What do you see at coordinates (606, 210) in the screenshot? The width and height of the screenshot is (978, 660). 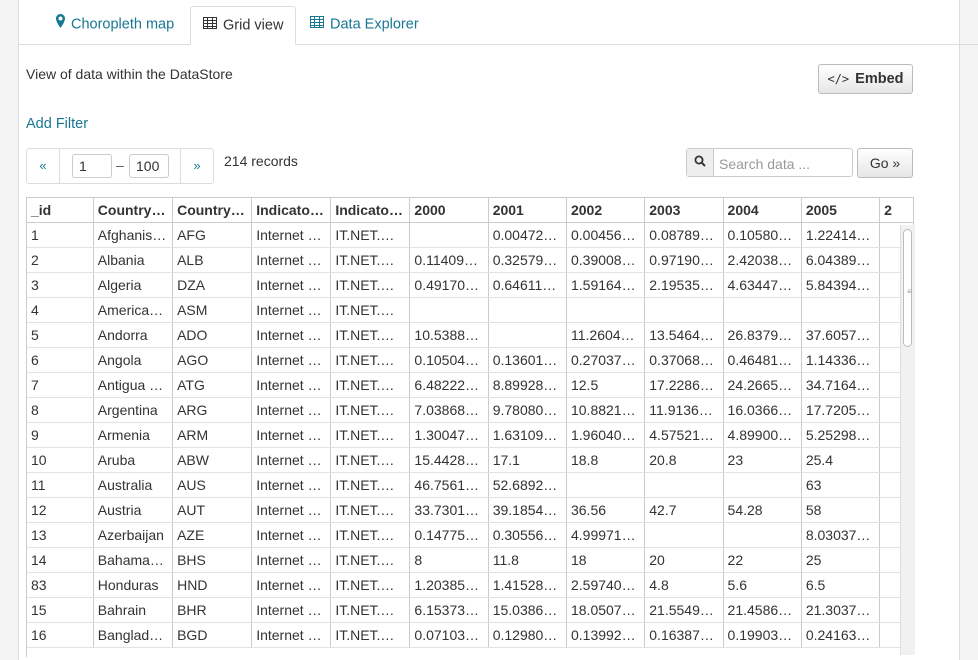 I see `column-header: 2002` at bounding box center [606, 210].